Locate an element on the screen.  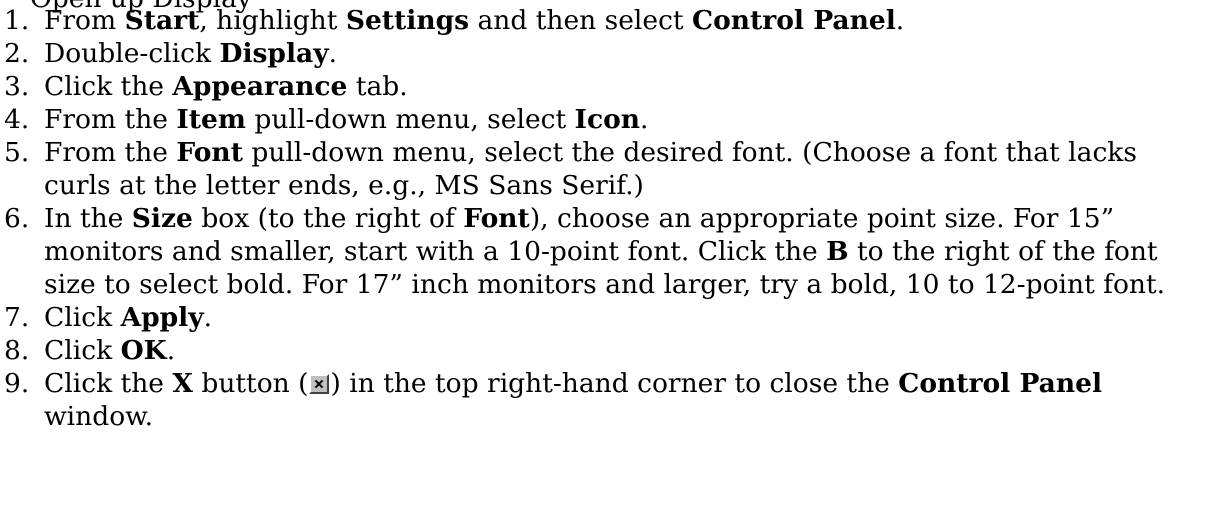
step-text: Click Apply. is located at coordinates (128, 317).